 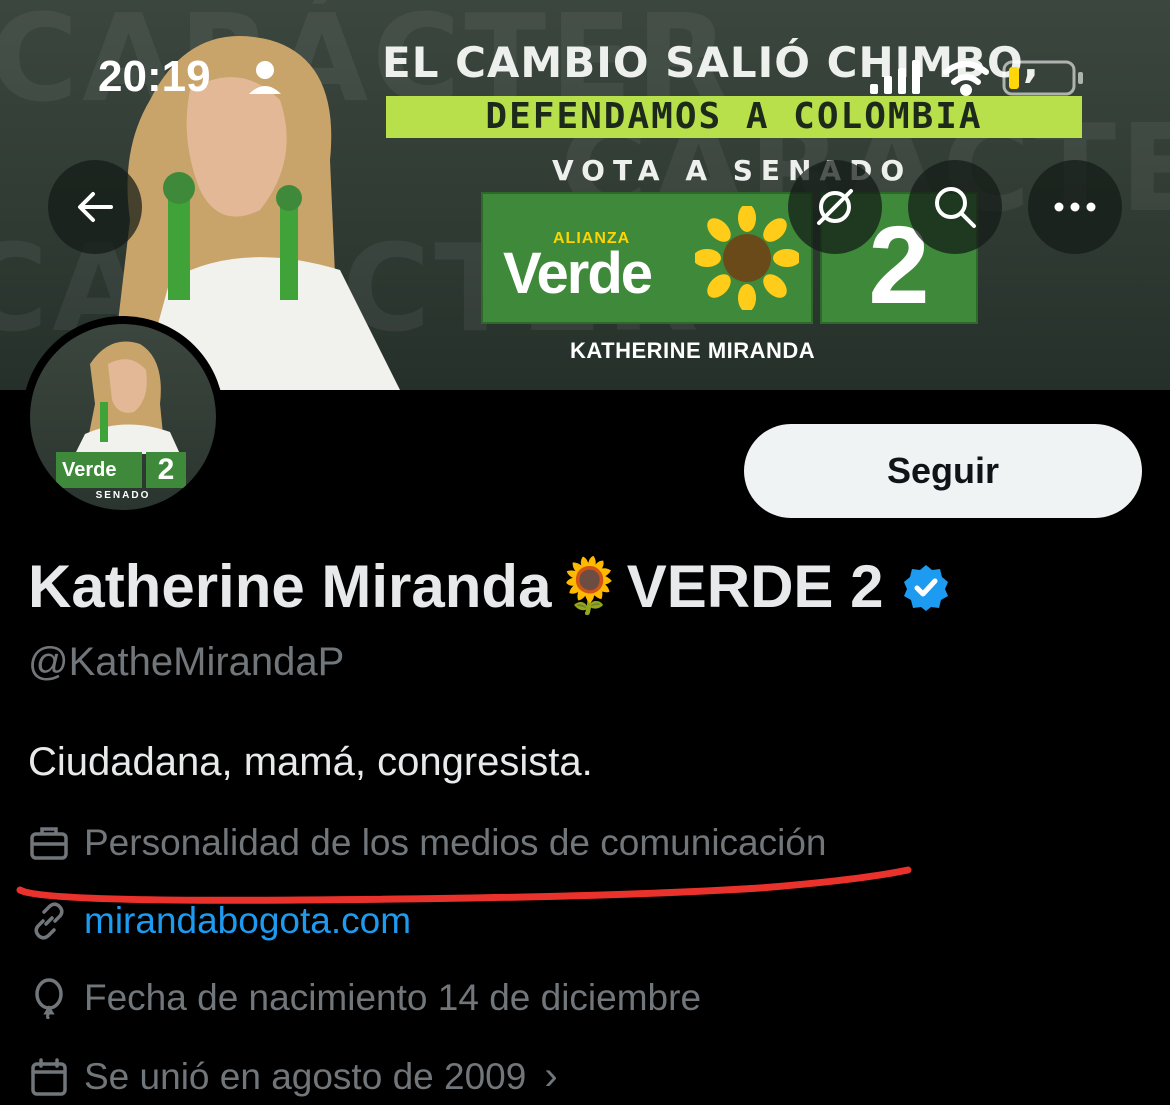 I want to click on calendar-icon, so click(x=49, y=1076).